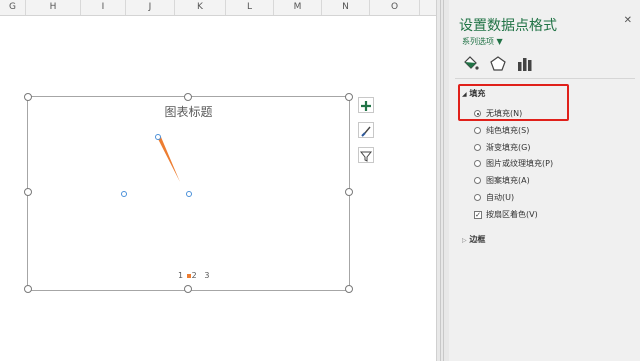  What do you see at coordinates (508, 130) in the screenshot?
I see `solid-fill-label: 纯色填充(S)` at bounding box center [508, 130].